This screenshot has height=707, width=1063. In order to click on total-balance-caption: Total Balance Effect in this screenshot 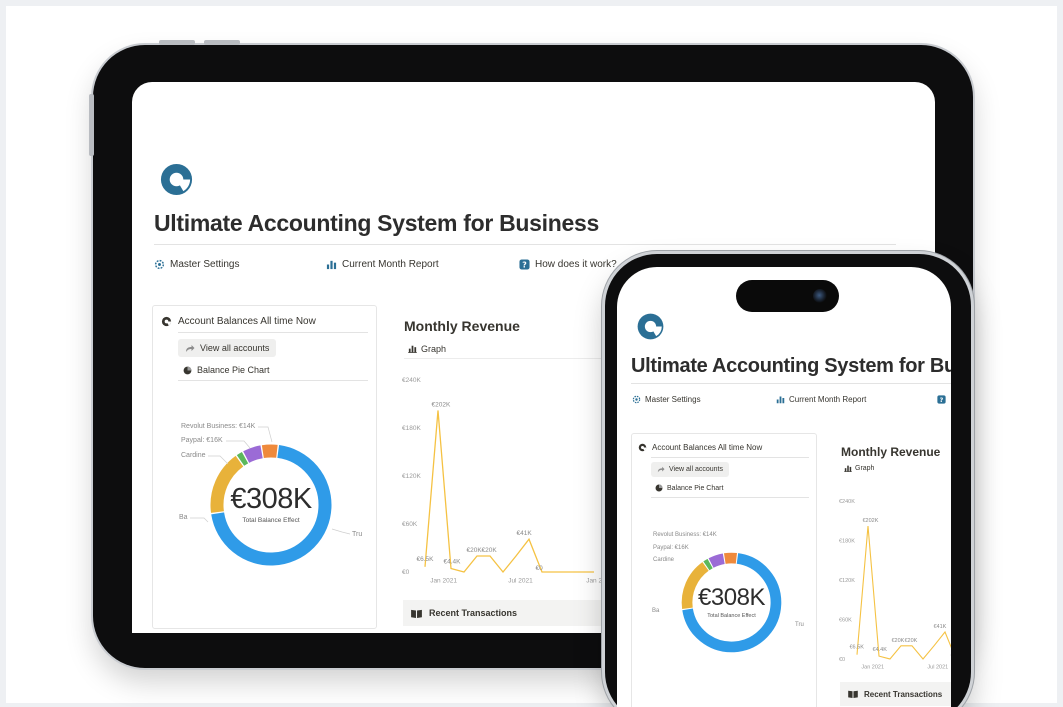, I will do `click(731, 616)`.